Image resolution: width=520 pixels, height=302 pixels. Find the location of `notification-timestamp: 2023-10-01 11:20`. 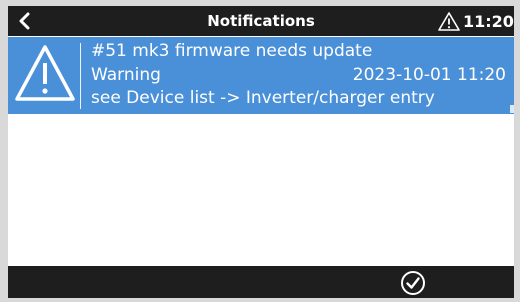

notification-timestamp: 2023-10-01 11:20 is located at coordinates (429, 75).